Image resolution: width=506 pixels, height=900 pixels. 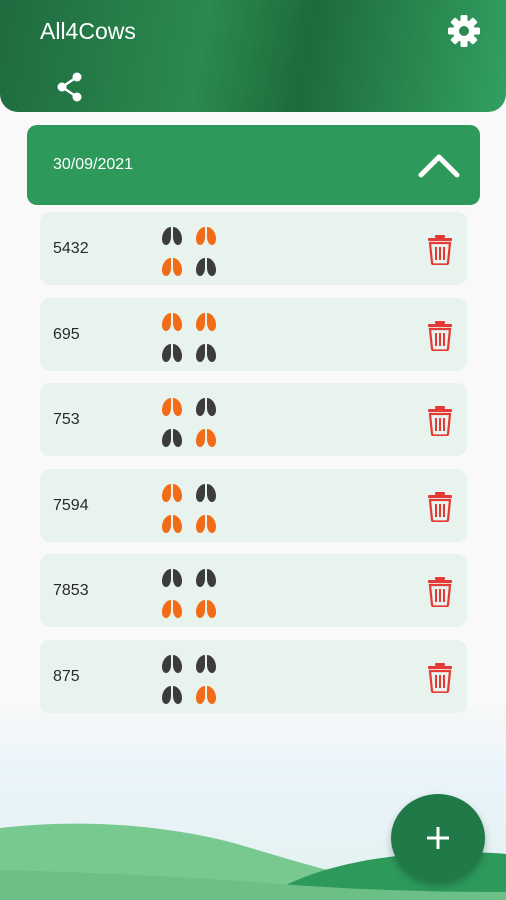 I want to click on cow-id: 695, so click(x=66, y=334).